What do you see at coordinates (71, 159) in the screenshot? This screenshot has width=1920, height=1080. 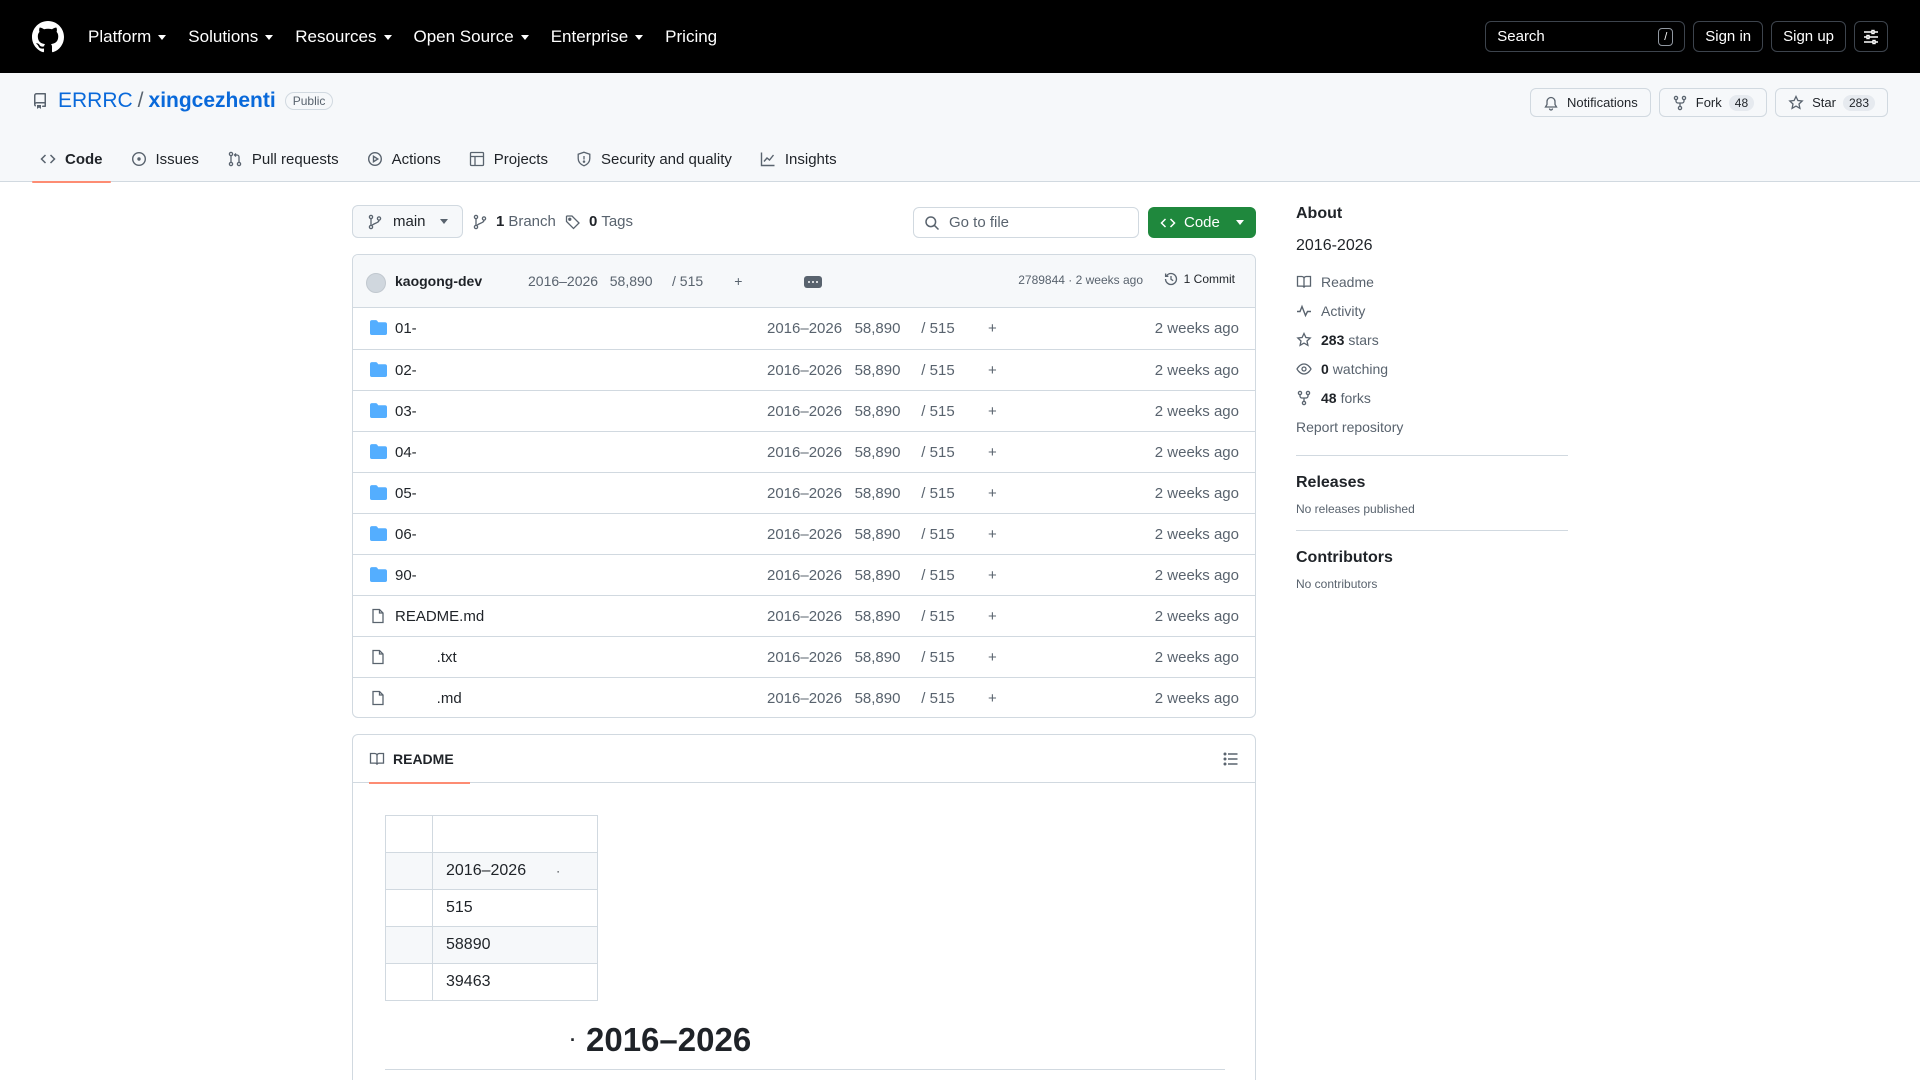 I see `tab-code: Code` at bounding box center [71, 159].